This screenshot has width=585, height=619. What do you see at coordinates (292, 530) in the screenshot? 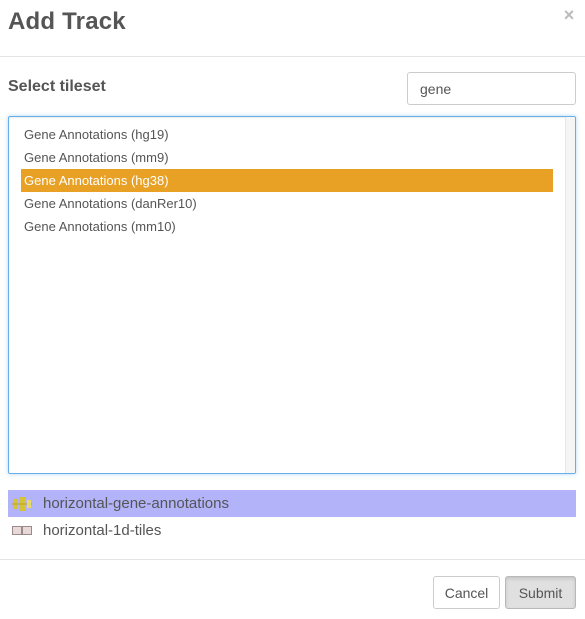
I see `track-type-horizontal-1d-tiles: horizontal-1d-tiles` at bounding box center [292, 530].